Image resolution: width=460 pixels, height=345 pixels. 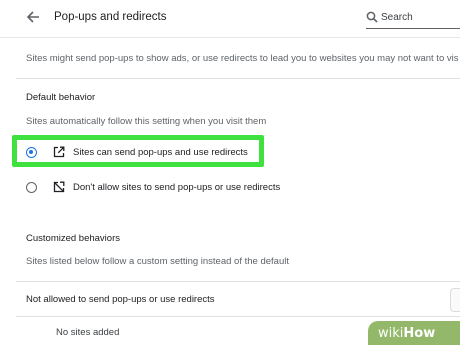 I want to click on side-tab, so click(x=455, y=300).